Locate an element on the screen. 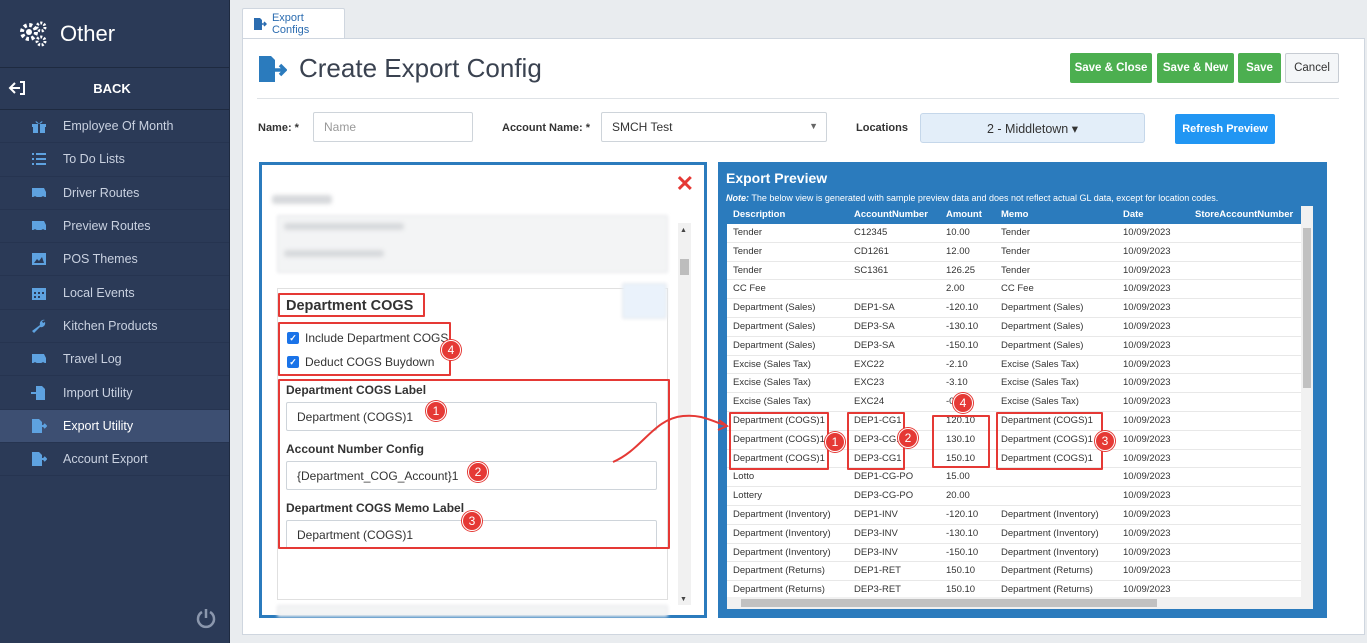  column-header: Description is located at coordinates (759, 214).